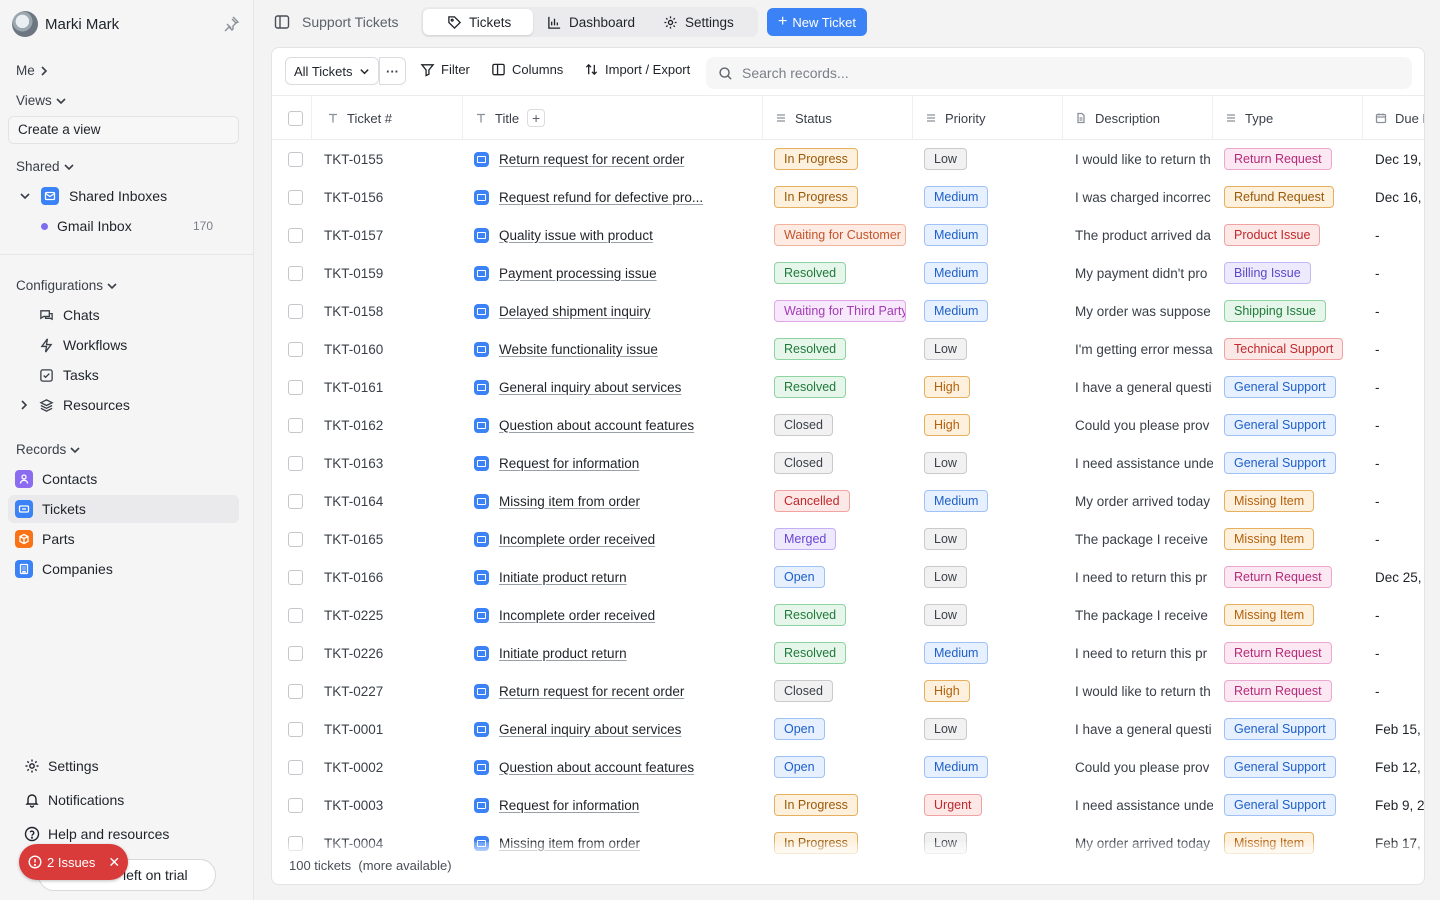  I want to click on due-date: Dec 16, 2, so click(1399, 197).